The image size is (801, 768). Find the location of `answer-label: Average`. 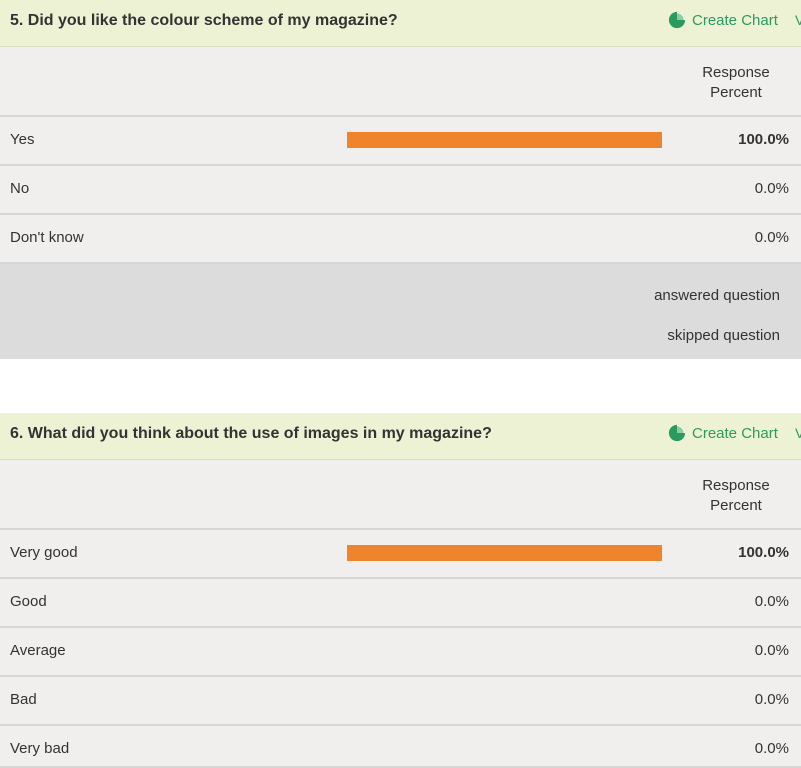

answer-label: Average is located at coordinates (38, 650).